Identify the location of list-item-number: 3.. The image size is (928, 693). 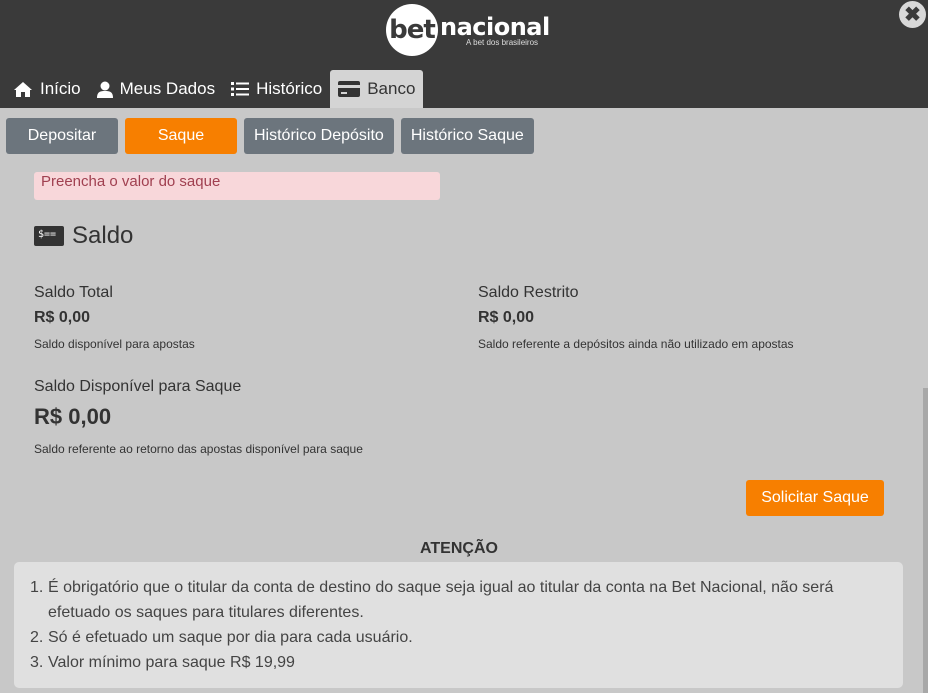
(37, 662).